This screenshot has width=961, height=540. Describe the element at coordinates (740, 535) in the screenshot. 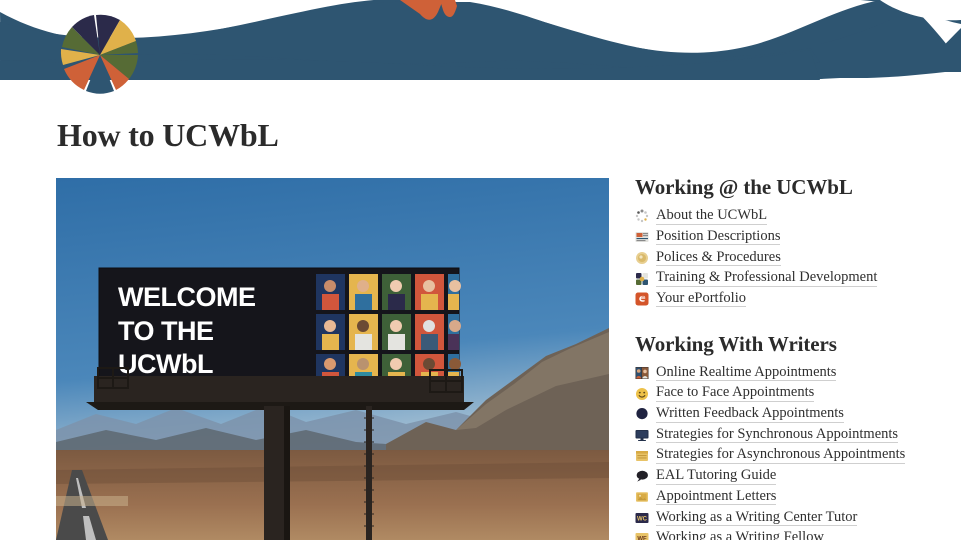

I see `sidebar-link-label: Working as a Writing Fellow` at that location.